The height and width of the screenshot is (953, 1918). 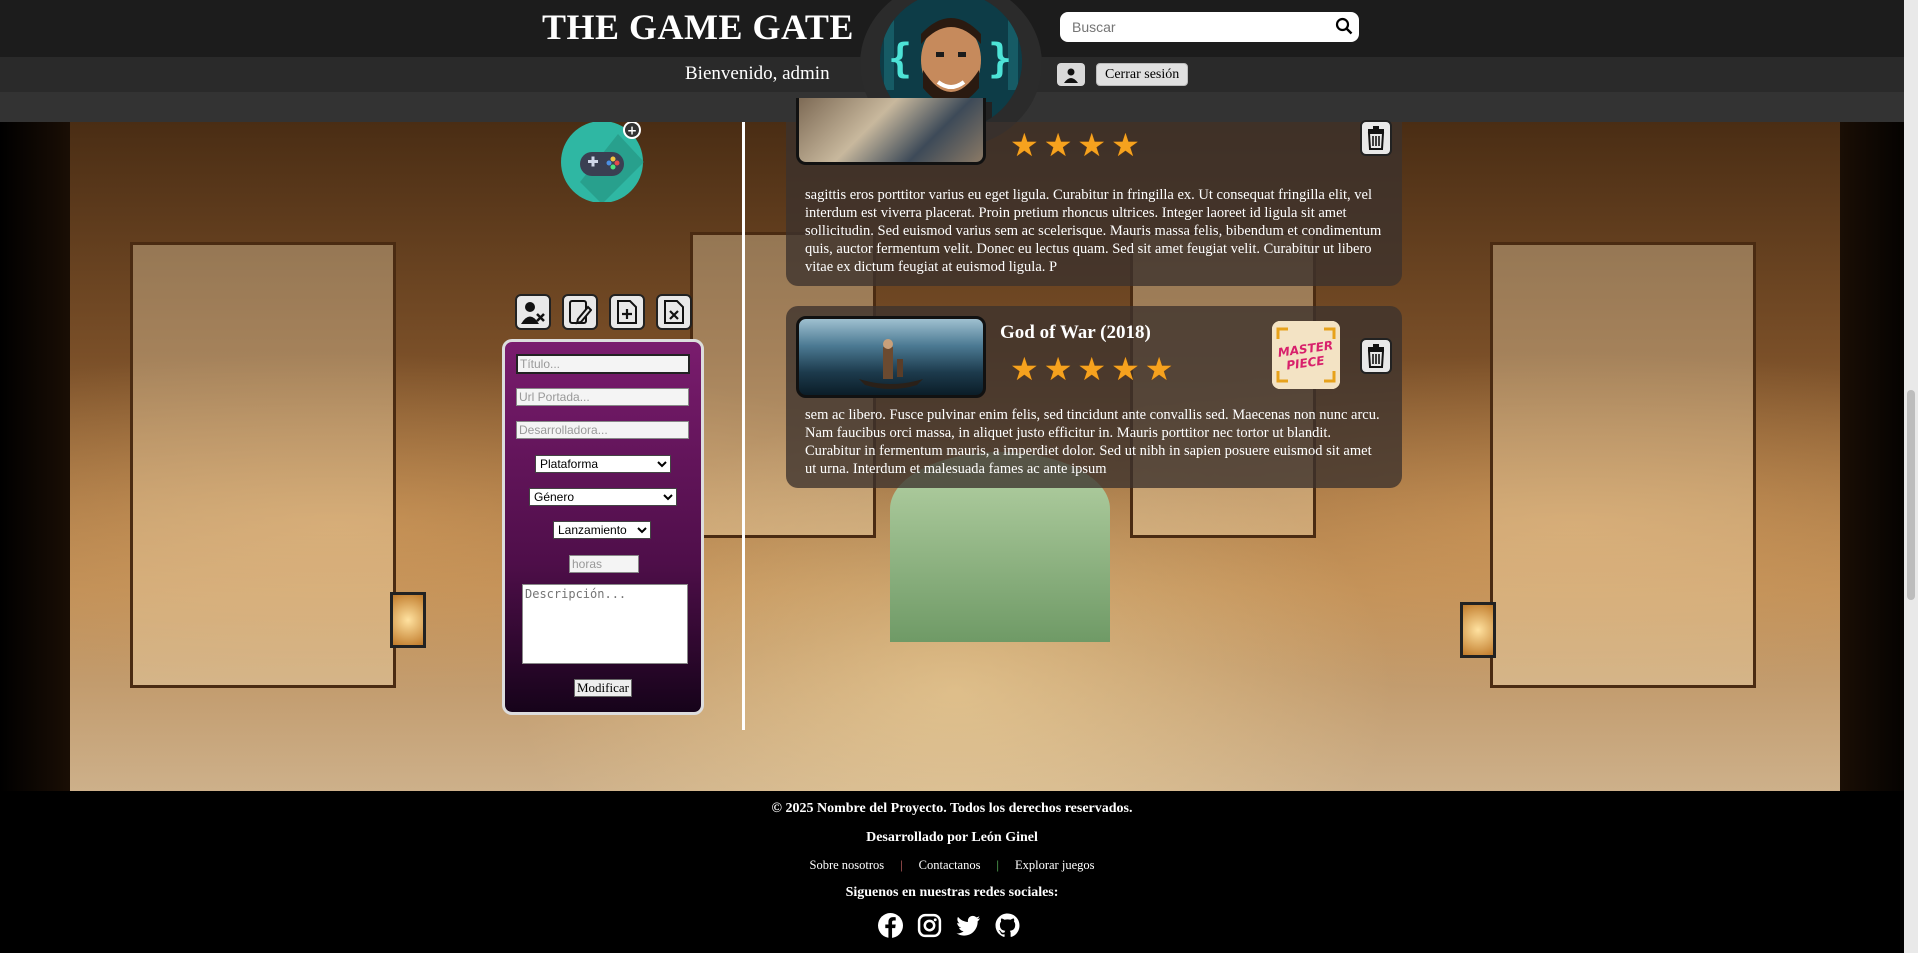 I want to click on rating-stars: ★ ★ ★ ★ ★, so click(x=1092, y=369).